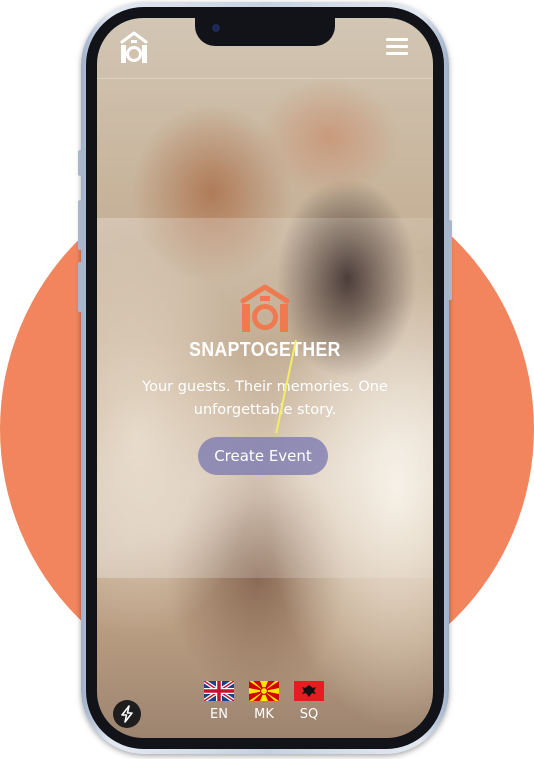  I want to click on quick-action-button, so click(127, 714).